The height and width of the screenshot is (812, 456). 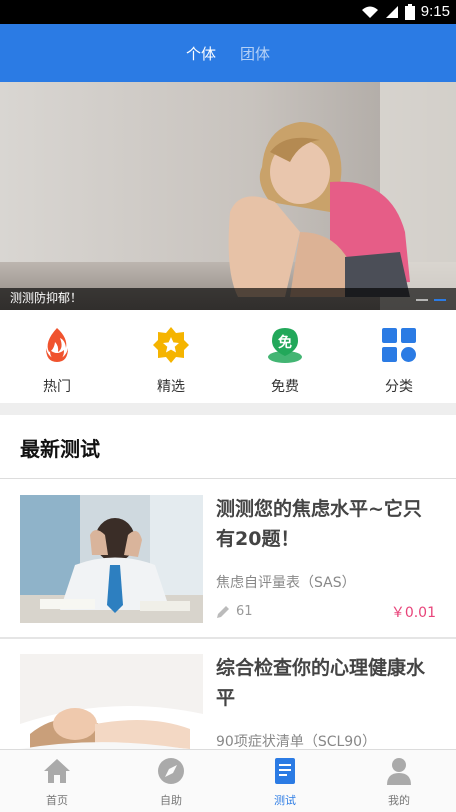 I want to click on tab-group: 团体, so click(x=255, y=53).